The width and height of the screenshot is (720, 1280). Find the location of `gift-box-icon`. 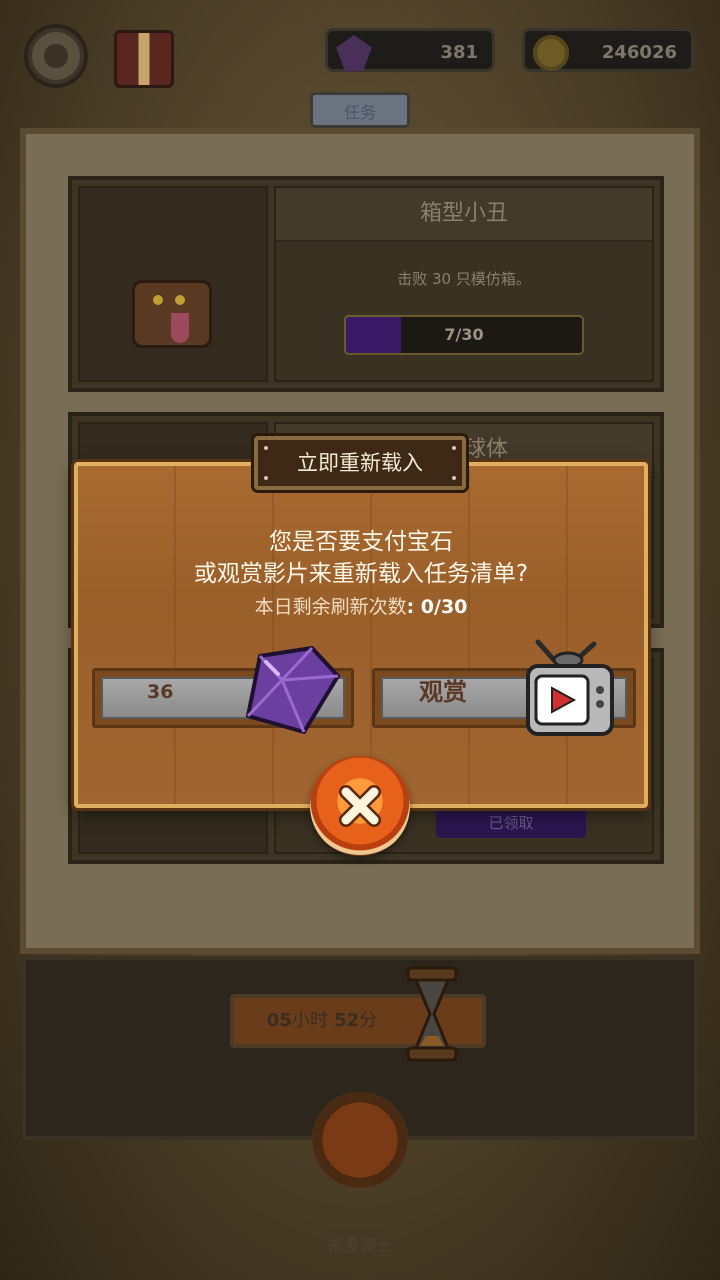

gift-box-icon is located at coordinates (144, 59).